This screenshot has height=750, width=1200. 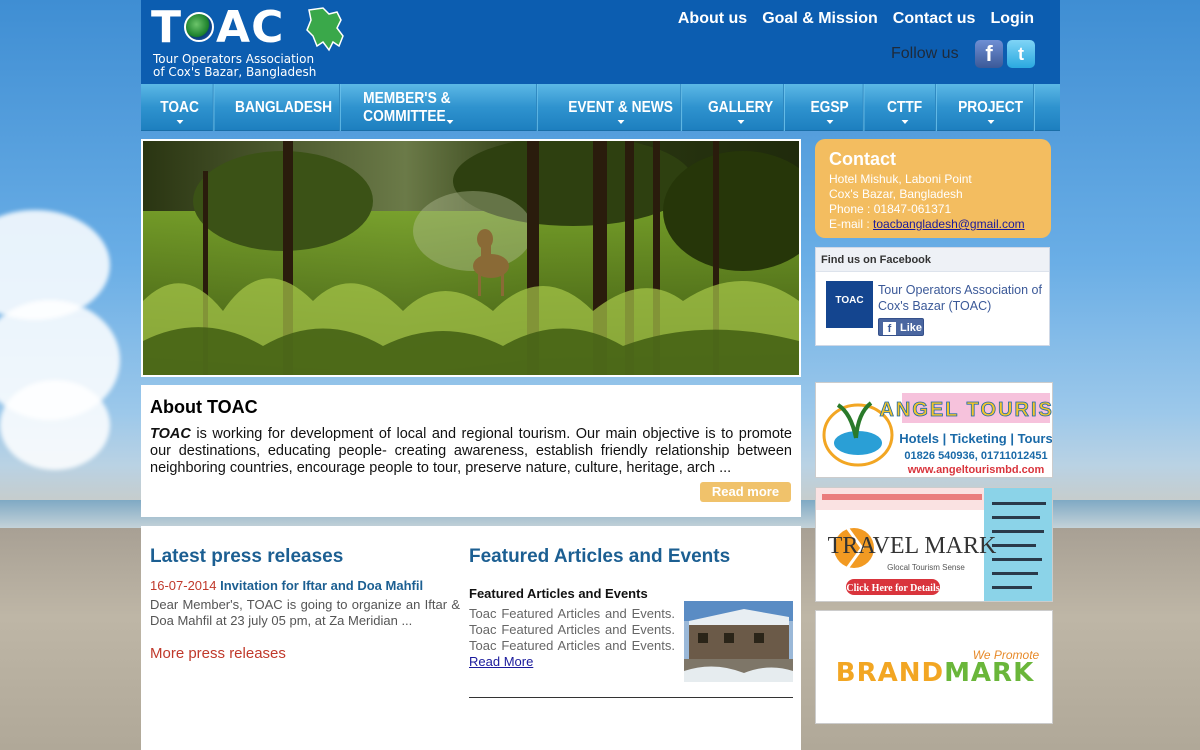 I want to click on brandmark-ad: We Promote BRANDMARK, so click(x=934, y=667).